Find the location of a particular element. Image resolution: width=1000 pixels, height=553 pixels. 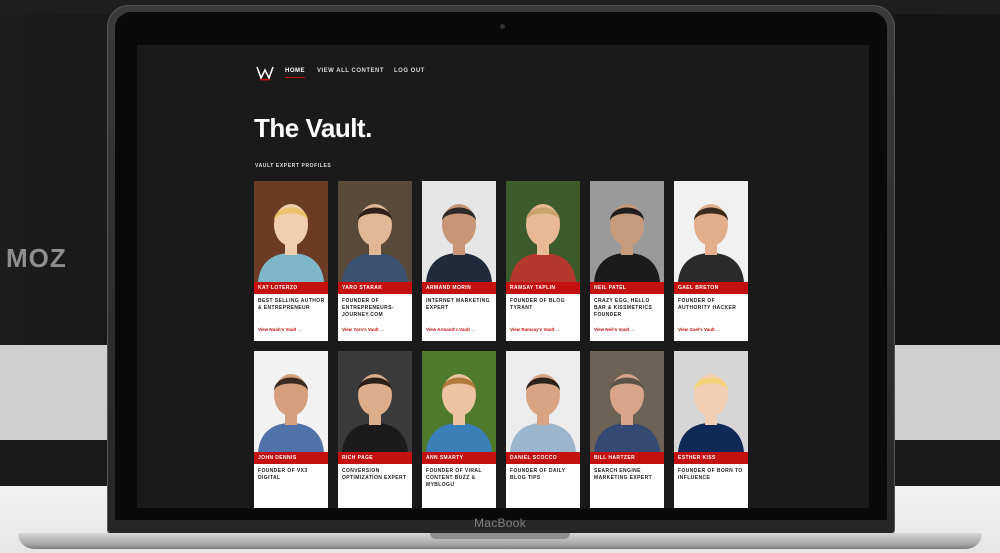

profile-card: JOHN DENNIS FOUNDER OF VX3 DIGITAL is located at coordinates (291, 429).